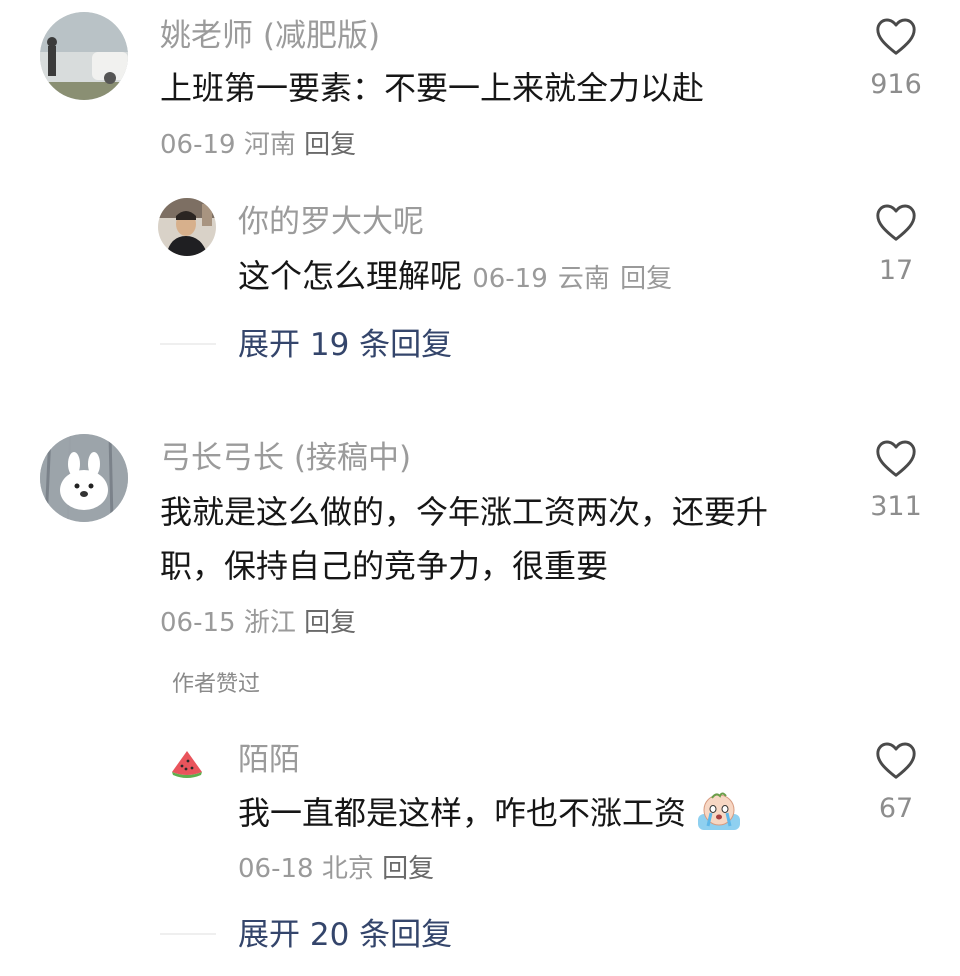 Image resolution: width=960 pixels, height=976 pixels. I want to click on expand-replies-button: 展开 20 条回复, so click(345, 935).